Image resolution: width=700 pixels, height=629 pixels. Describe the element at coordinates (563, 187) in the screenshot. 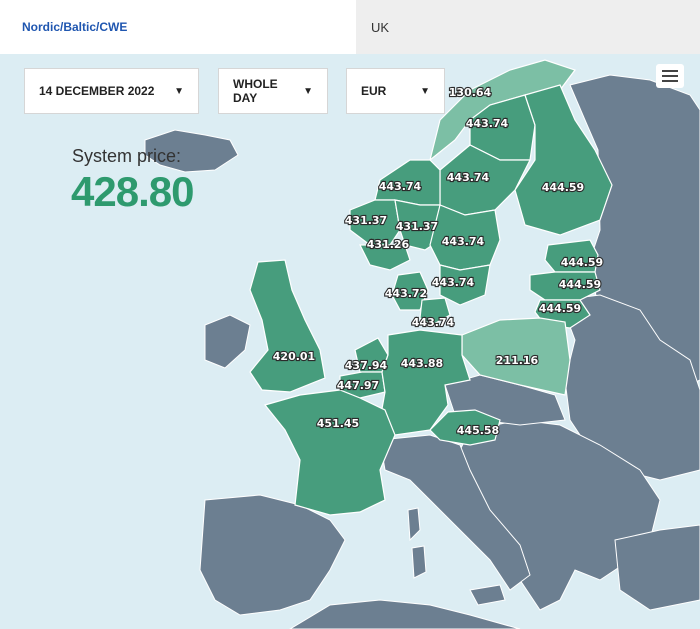

I see `area-price-fi: 444.59` at that location.